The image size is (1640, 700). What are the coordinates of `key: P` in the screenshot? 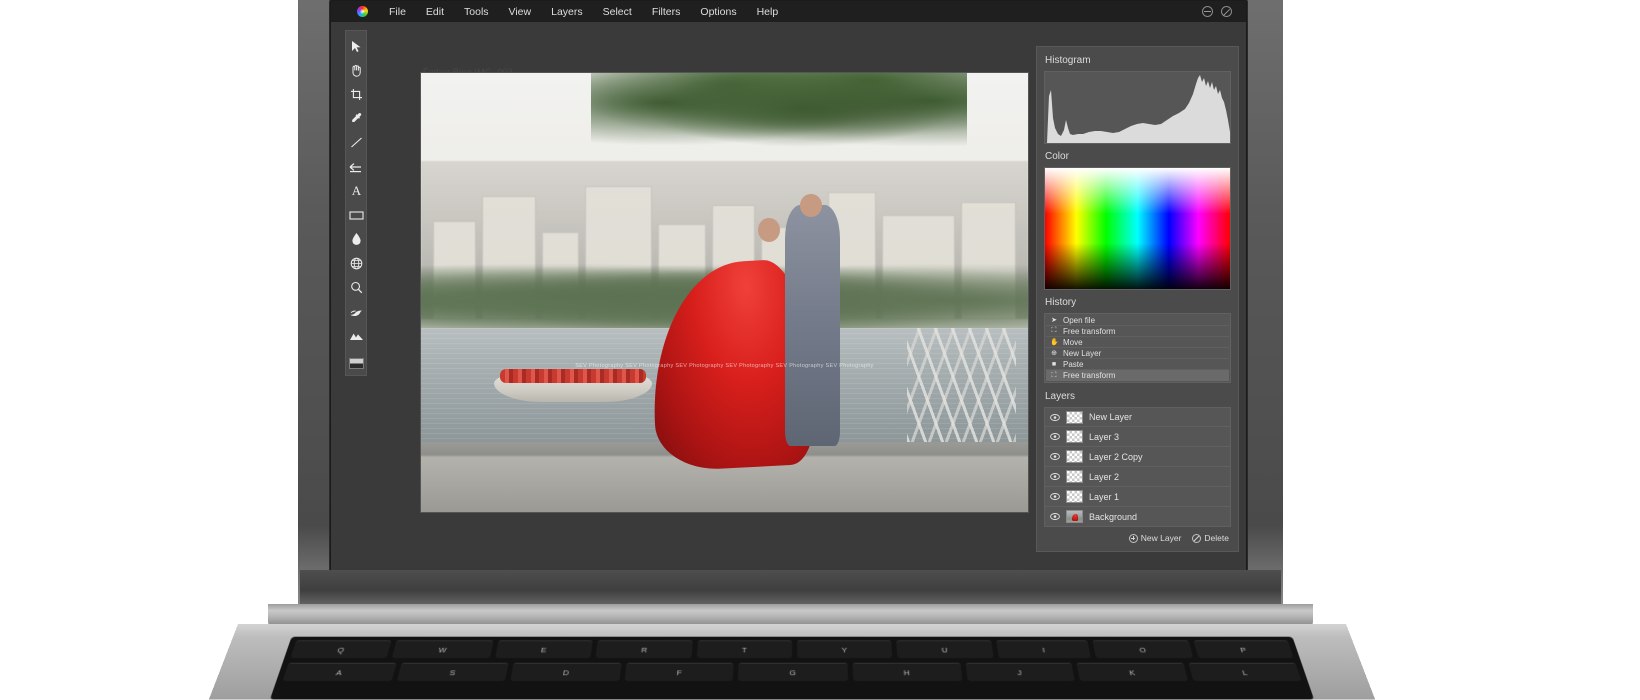 It's located at (1243, 649).